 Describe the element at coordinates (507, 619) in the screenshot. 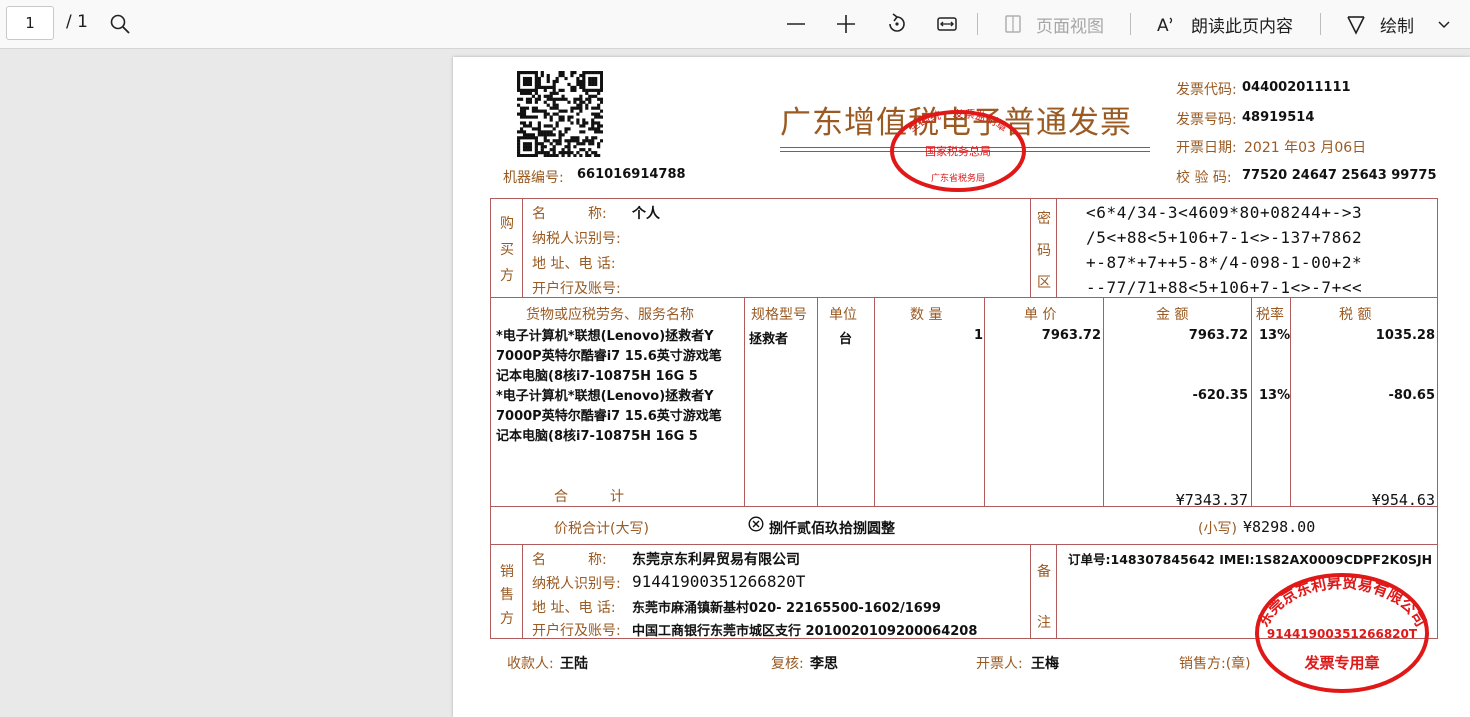

I see `seller-side-label: 方` at that location.